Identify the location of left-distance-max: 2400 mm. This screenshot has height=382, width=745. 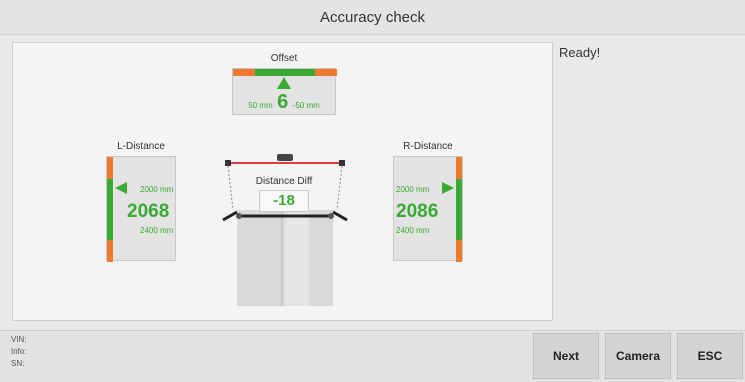
(157, 230).